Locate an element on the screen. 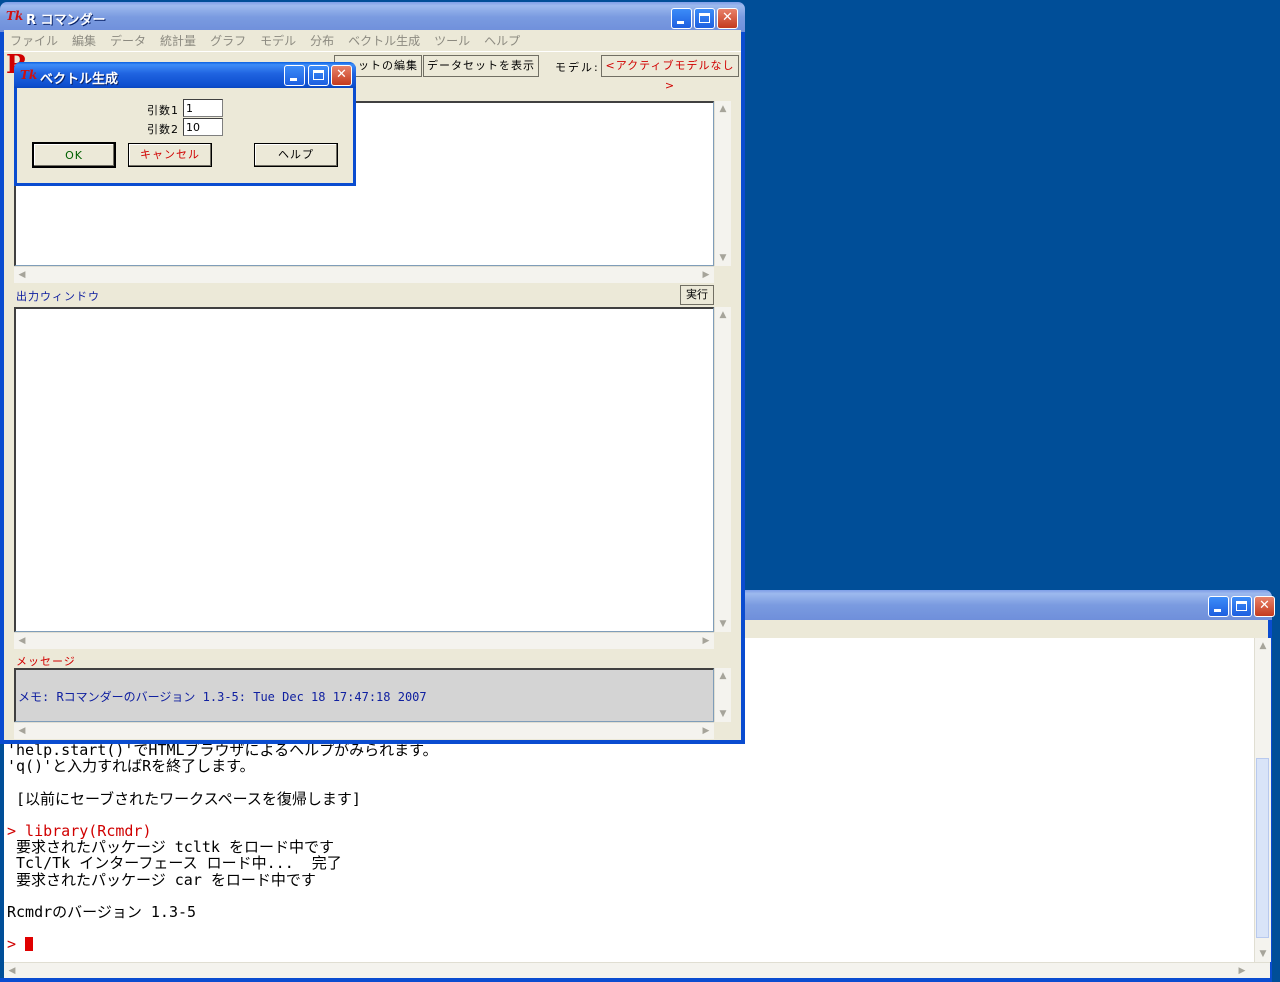 Image resolution: width=1280 pixels, height=982 pixels. cancel-button: キャンセル is located at coordinates (170, 155).